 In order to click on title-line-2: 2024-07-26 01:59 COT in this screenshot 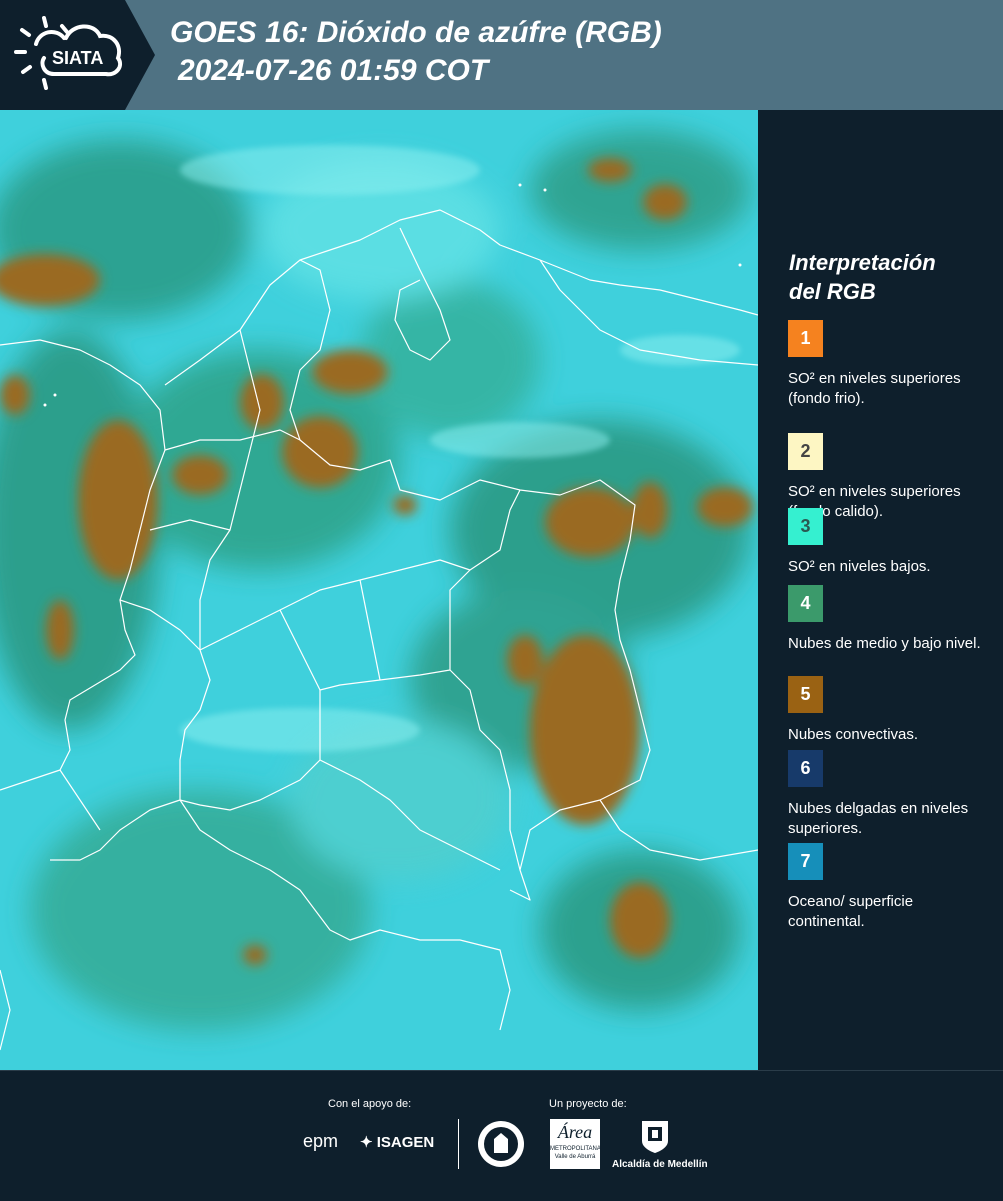, I will do `click(333, 70)`.